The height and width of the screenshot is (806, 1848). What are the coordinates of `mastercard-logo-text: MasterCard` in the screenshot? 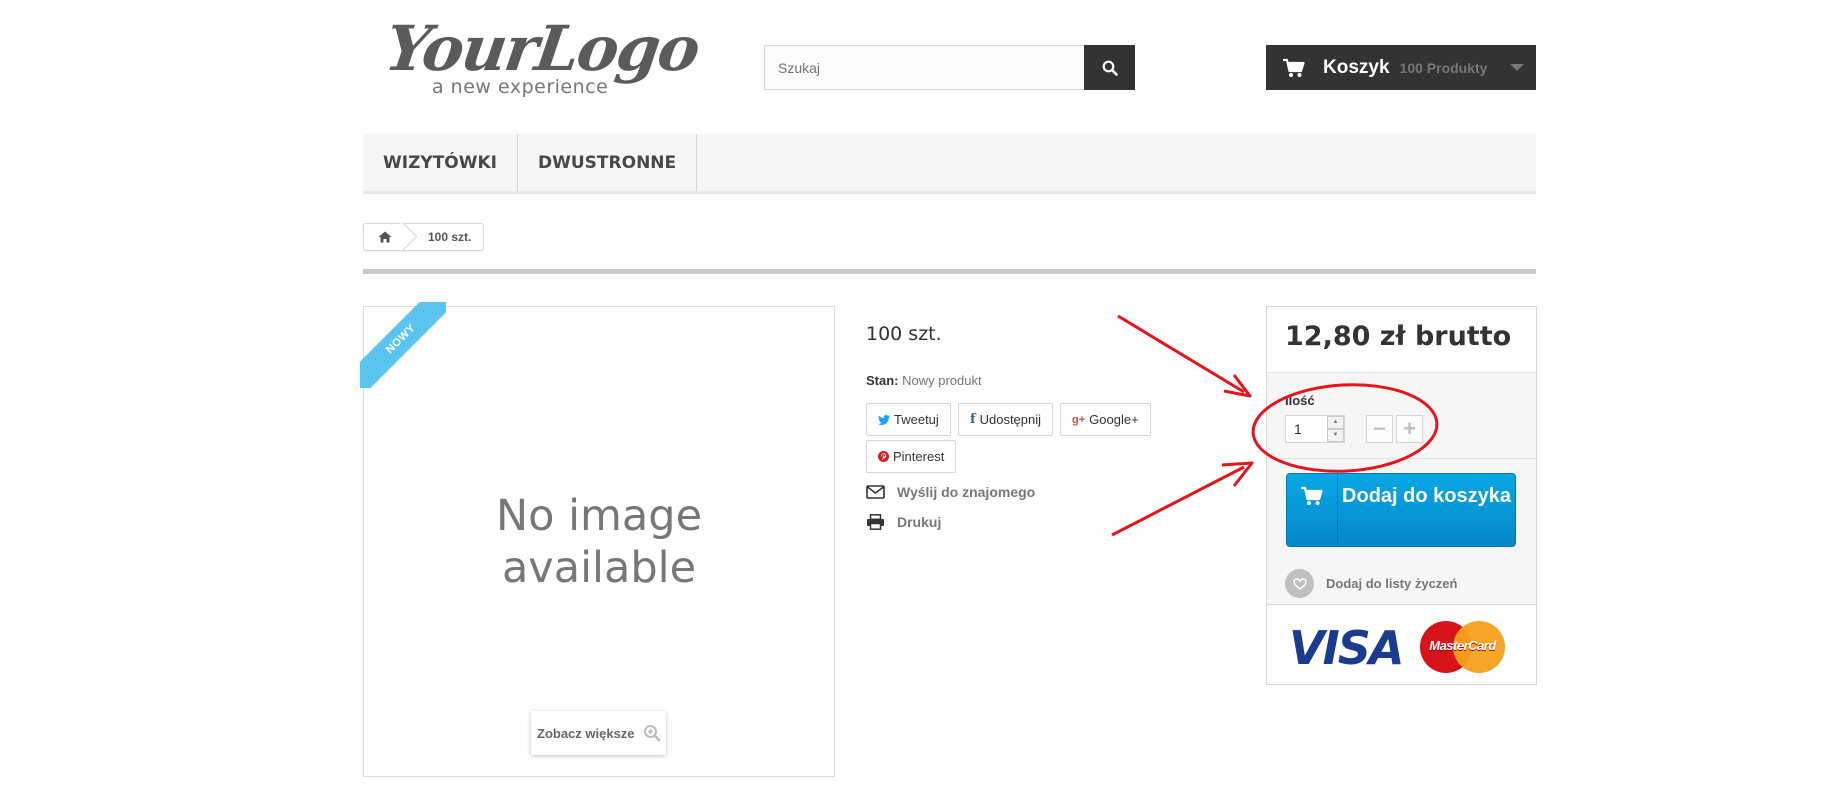 It's located at (1462, 645).